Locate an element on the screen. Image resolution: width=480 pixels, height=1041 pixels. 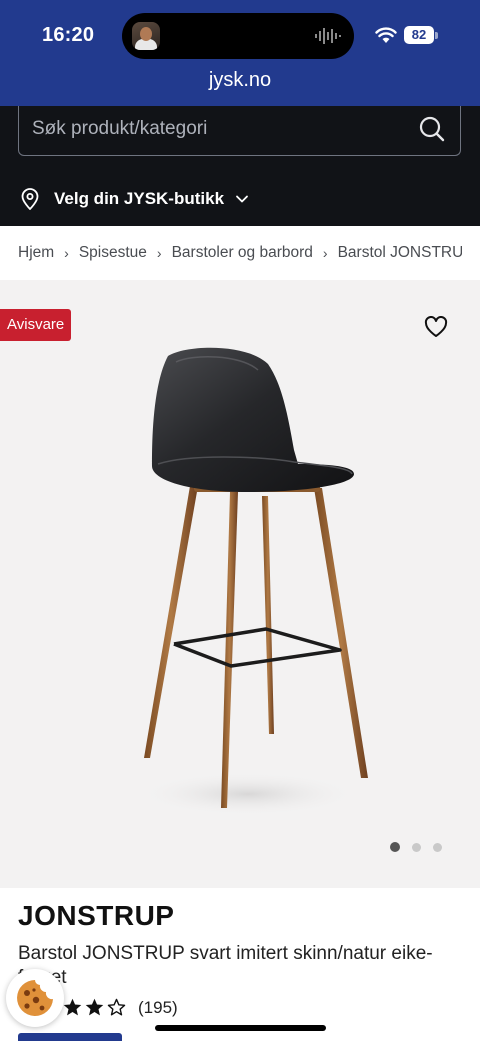
cookie-consent-button is located at coordinates (35, 998).